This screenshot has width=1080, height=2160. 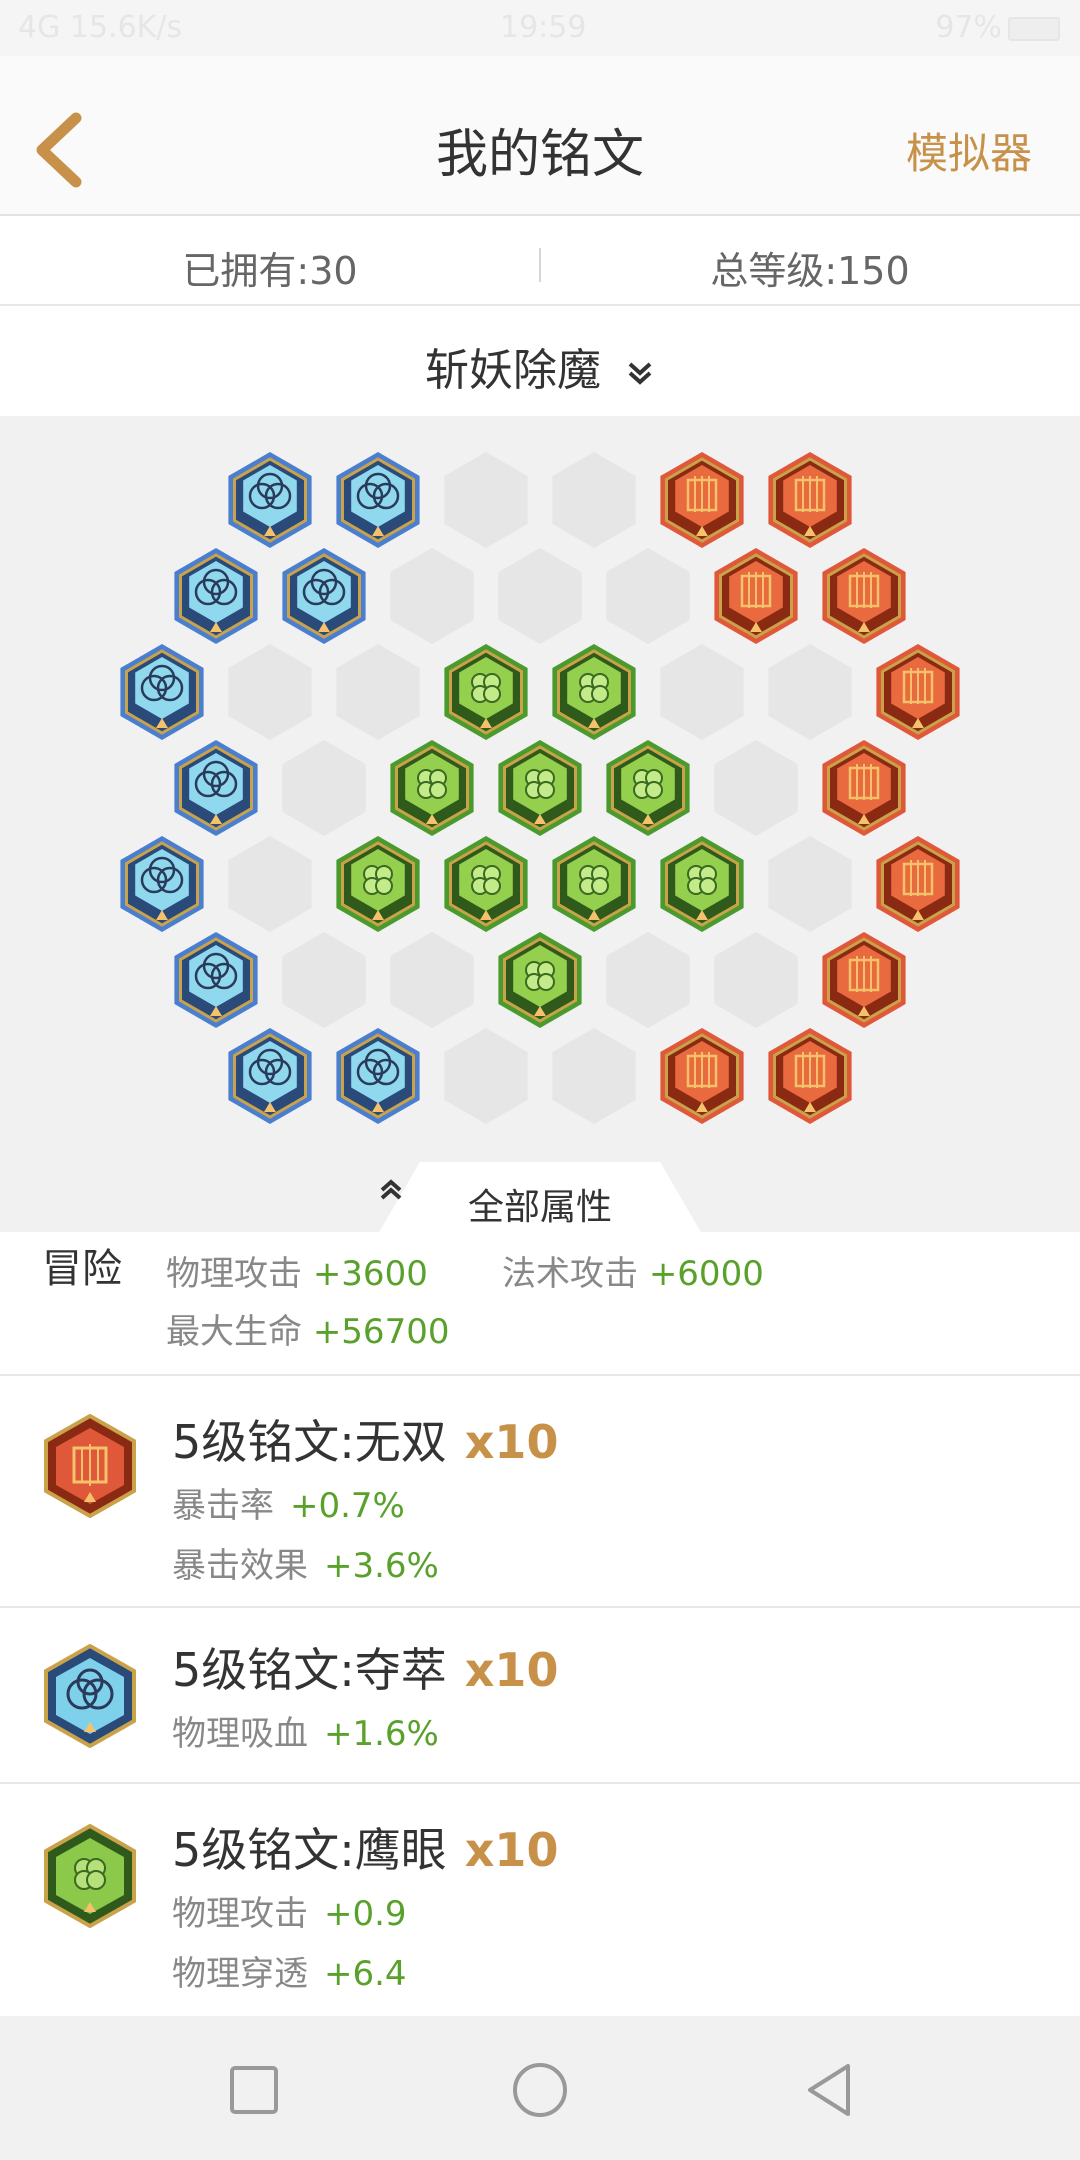 I want to click on rune-name: 5级铭文:夺萃 x10, so click(x=365, y=1670).